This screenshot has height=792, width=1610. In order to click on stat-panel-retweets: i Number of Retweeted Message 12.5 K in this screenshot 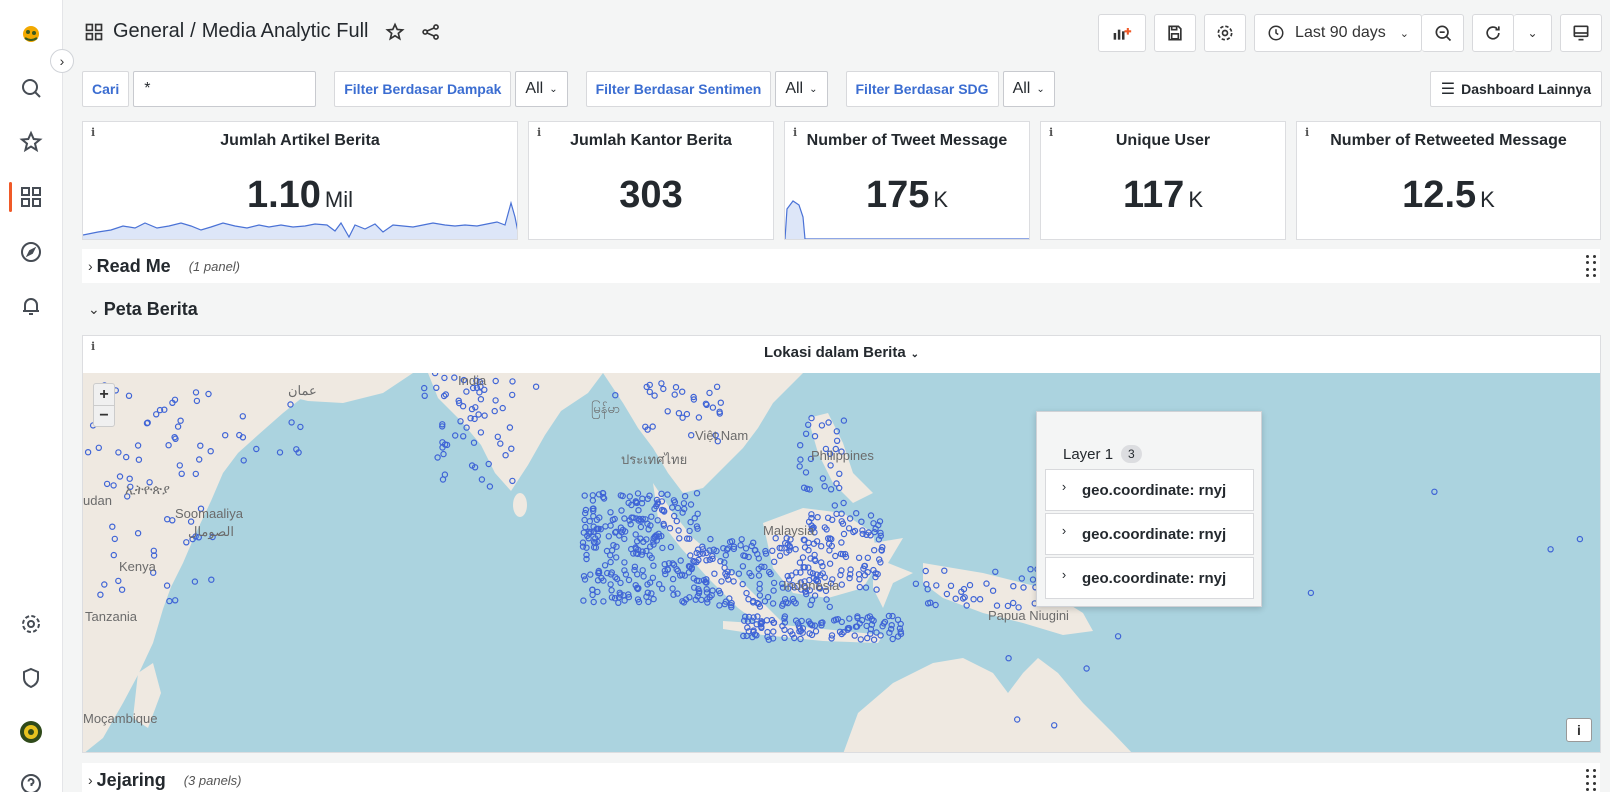, I will do `click(1448, 180)`.